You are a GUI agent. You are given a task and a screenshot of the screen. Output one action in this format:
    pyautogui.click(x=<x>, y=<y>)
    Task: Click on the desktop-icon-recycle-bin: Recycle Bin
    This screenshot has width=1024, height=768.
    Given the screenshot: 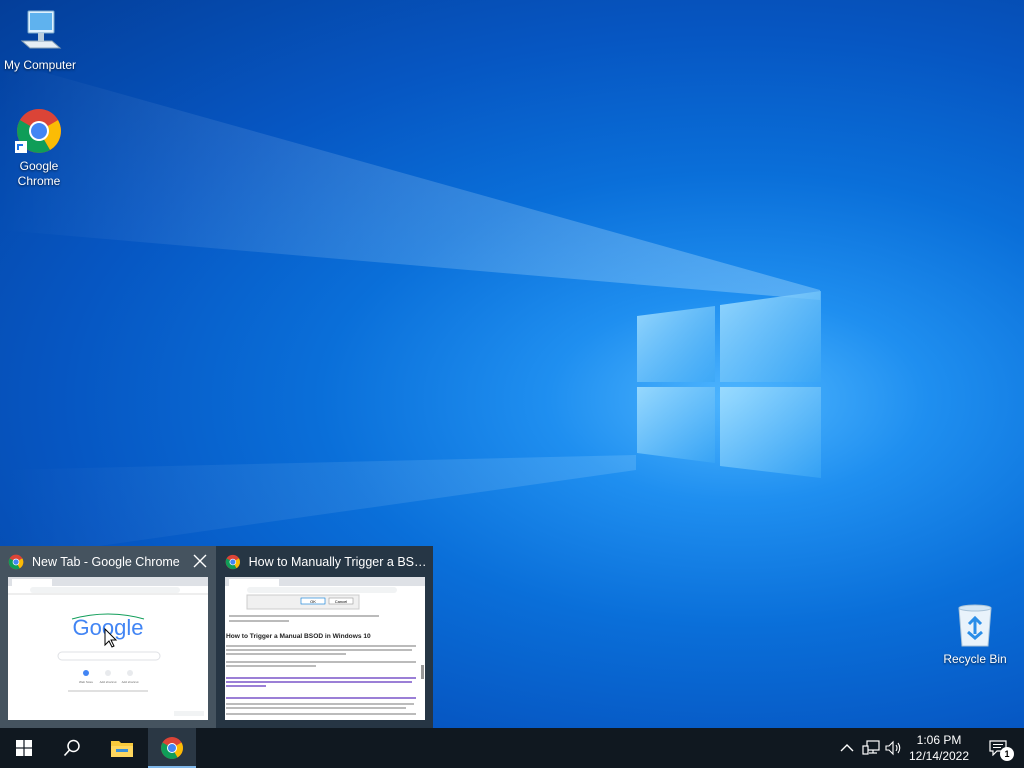 What is the action you would take?
    pyautogui.click(x=975, y=634)
    